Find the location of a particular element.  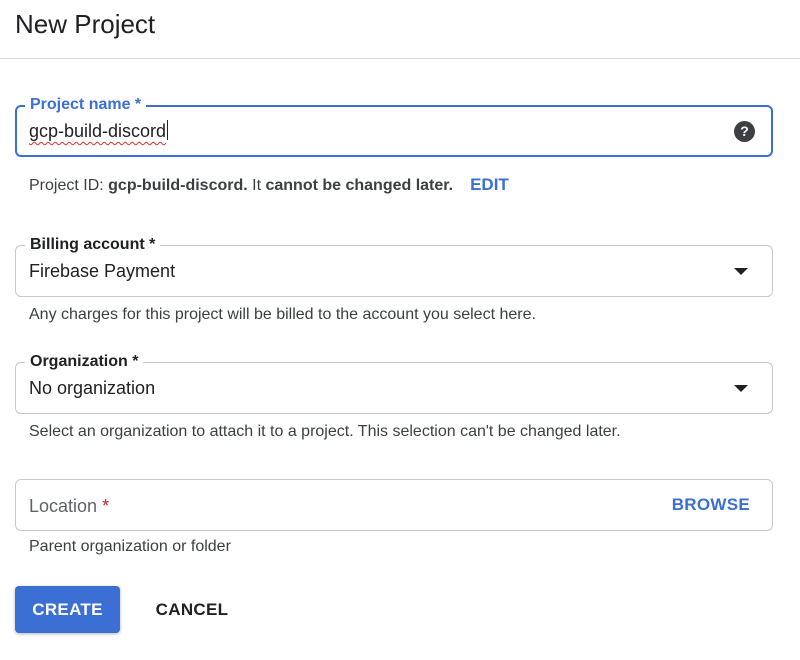

page-title: New Project is located at coordinates (85, 24).